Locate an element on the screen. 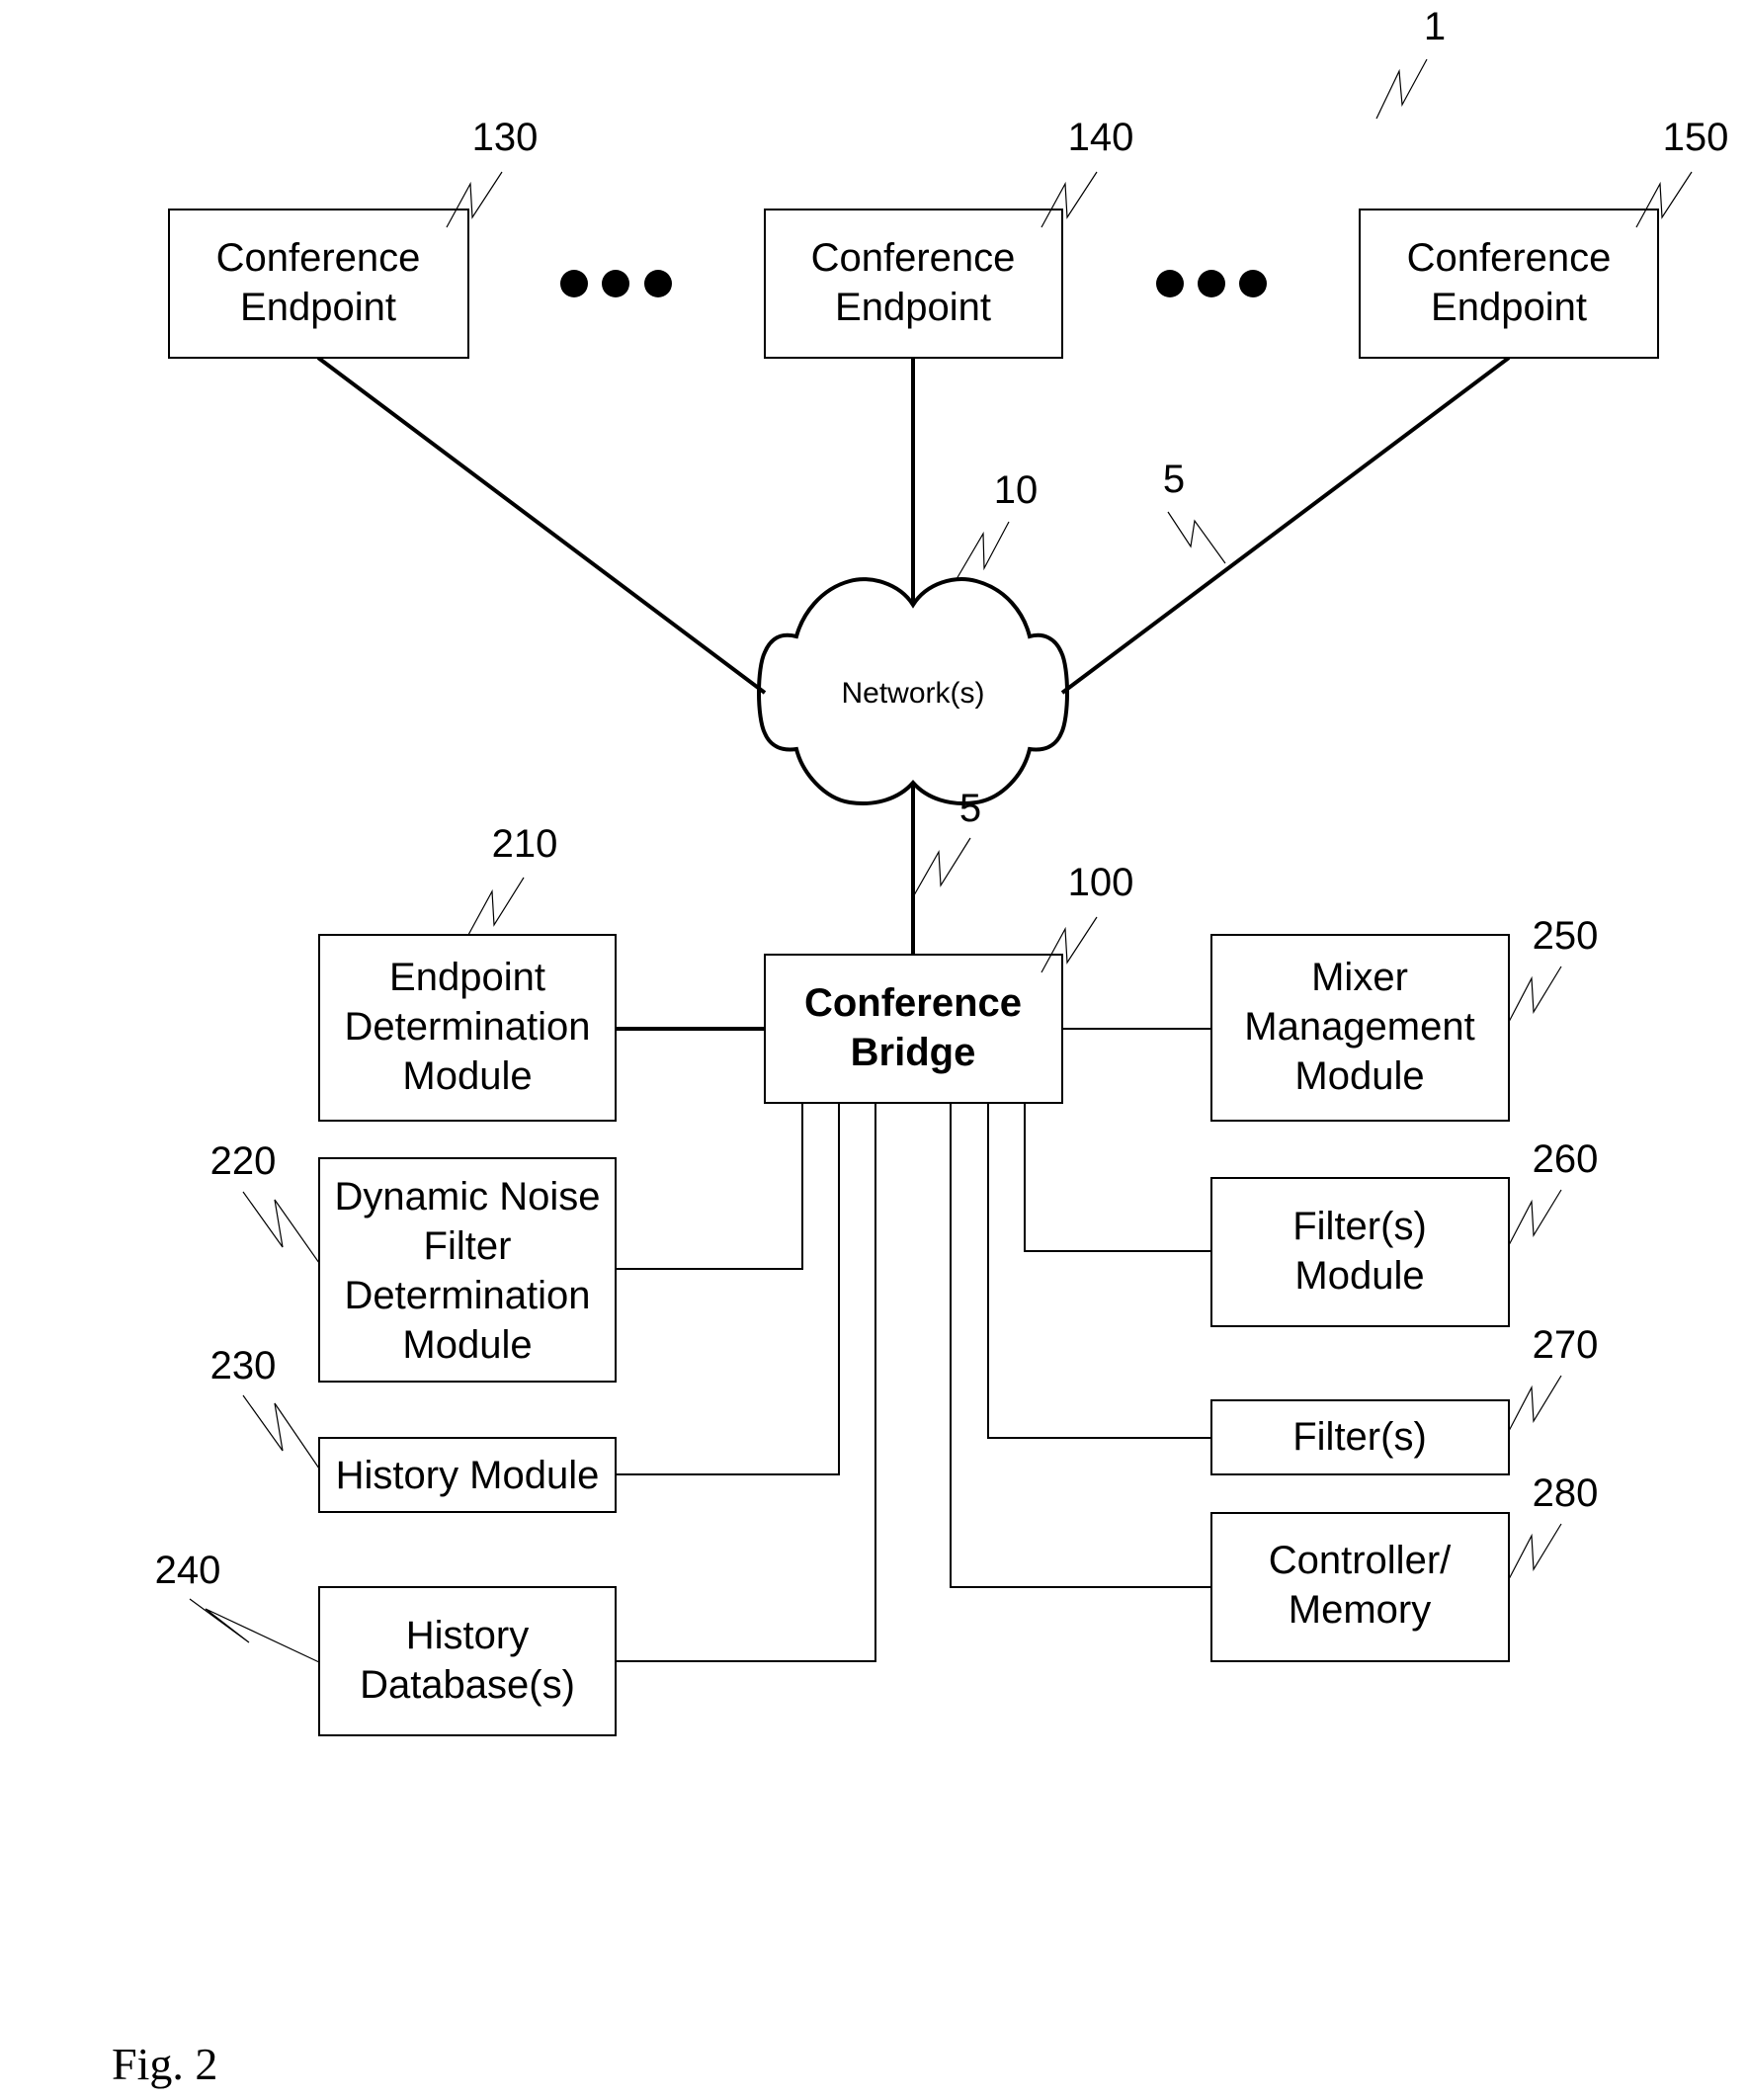 The image size is (1748, 2100). conference-endpoint-140: Conference Endpoint 140 is located at coordinates (949, 237).